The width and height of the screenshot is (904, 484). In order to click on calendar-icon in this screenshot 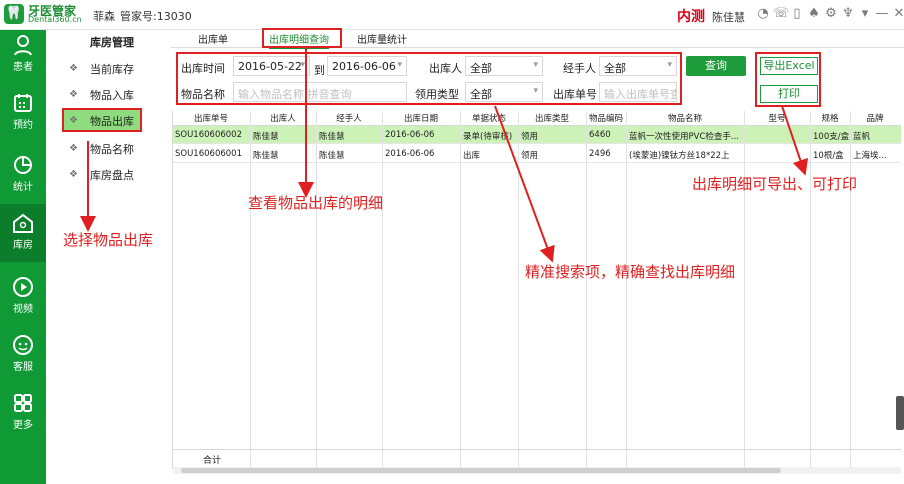, I will do `click(23, 103)`.